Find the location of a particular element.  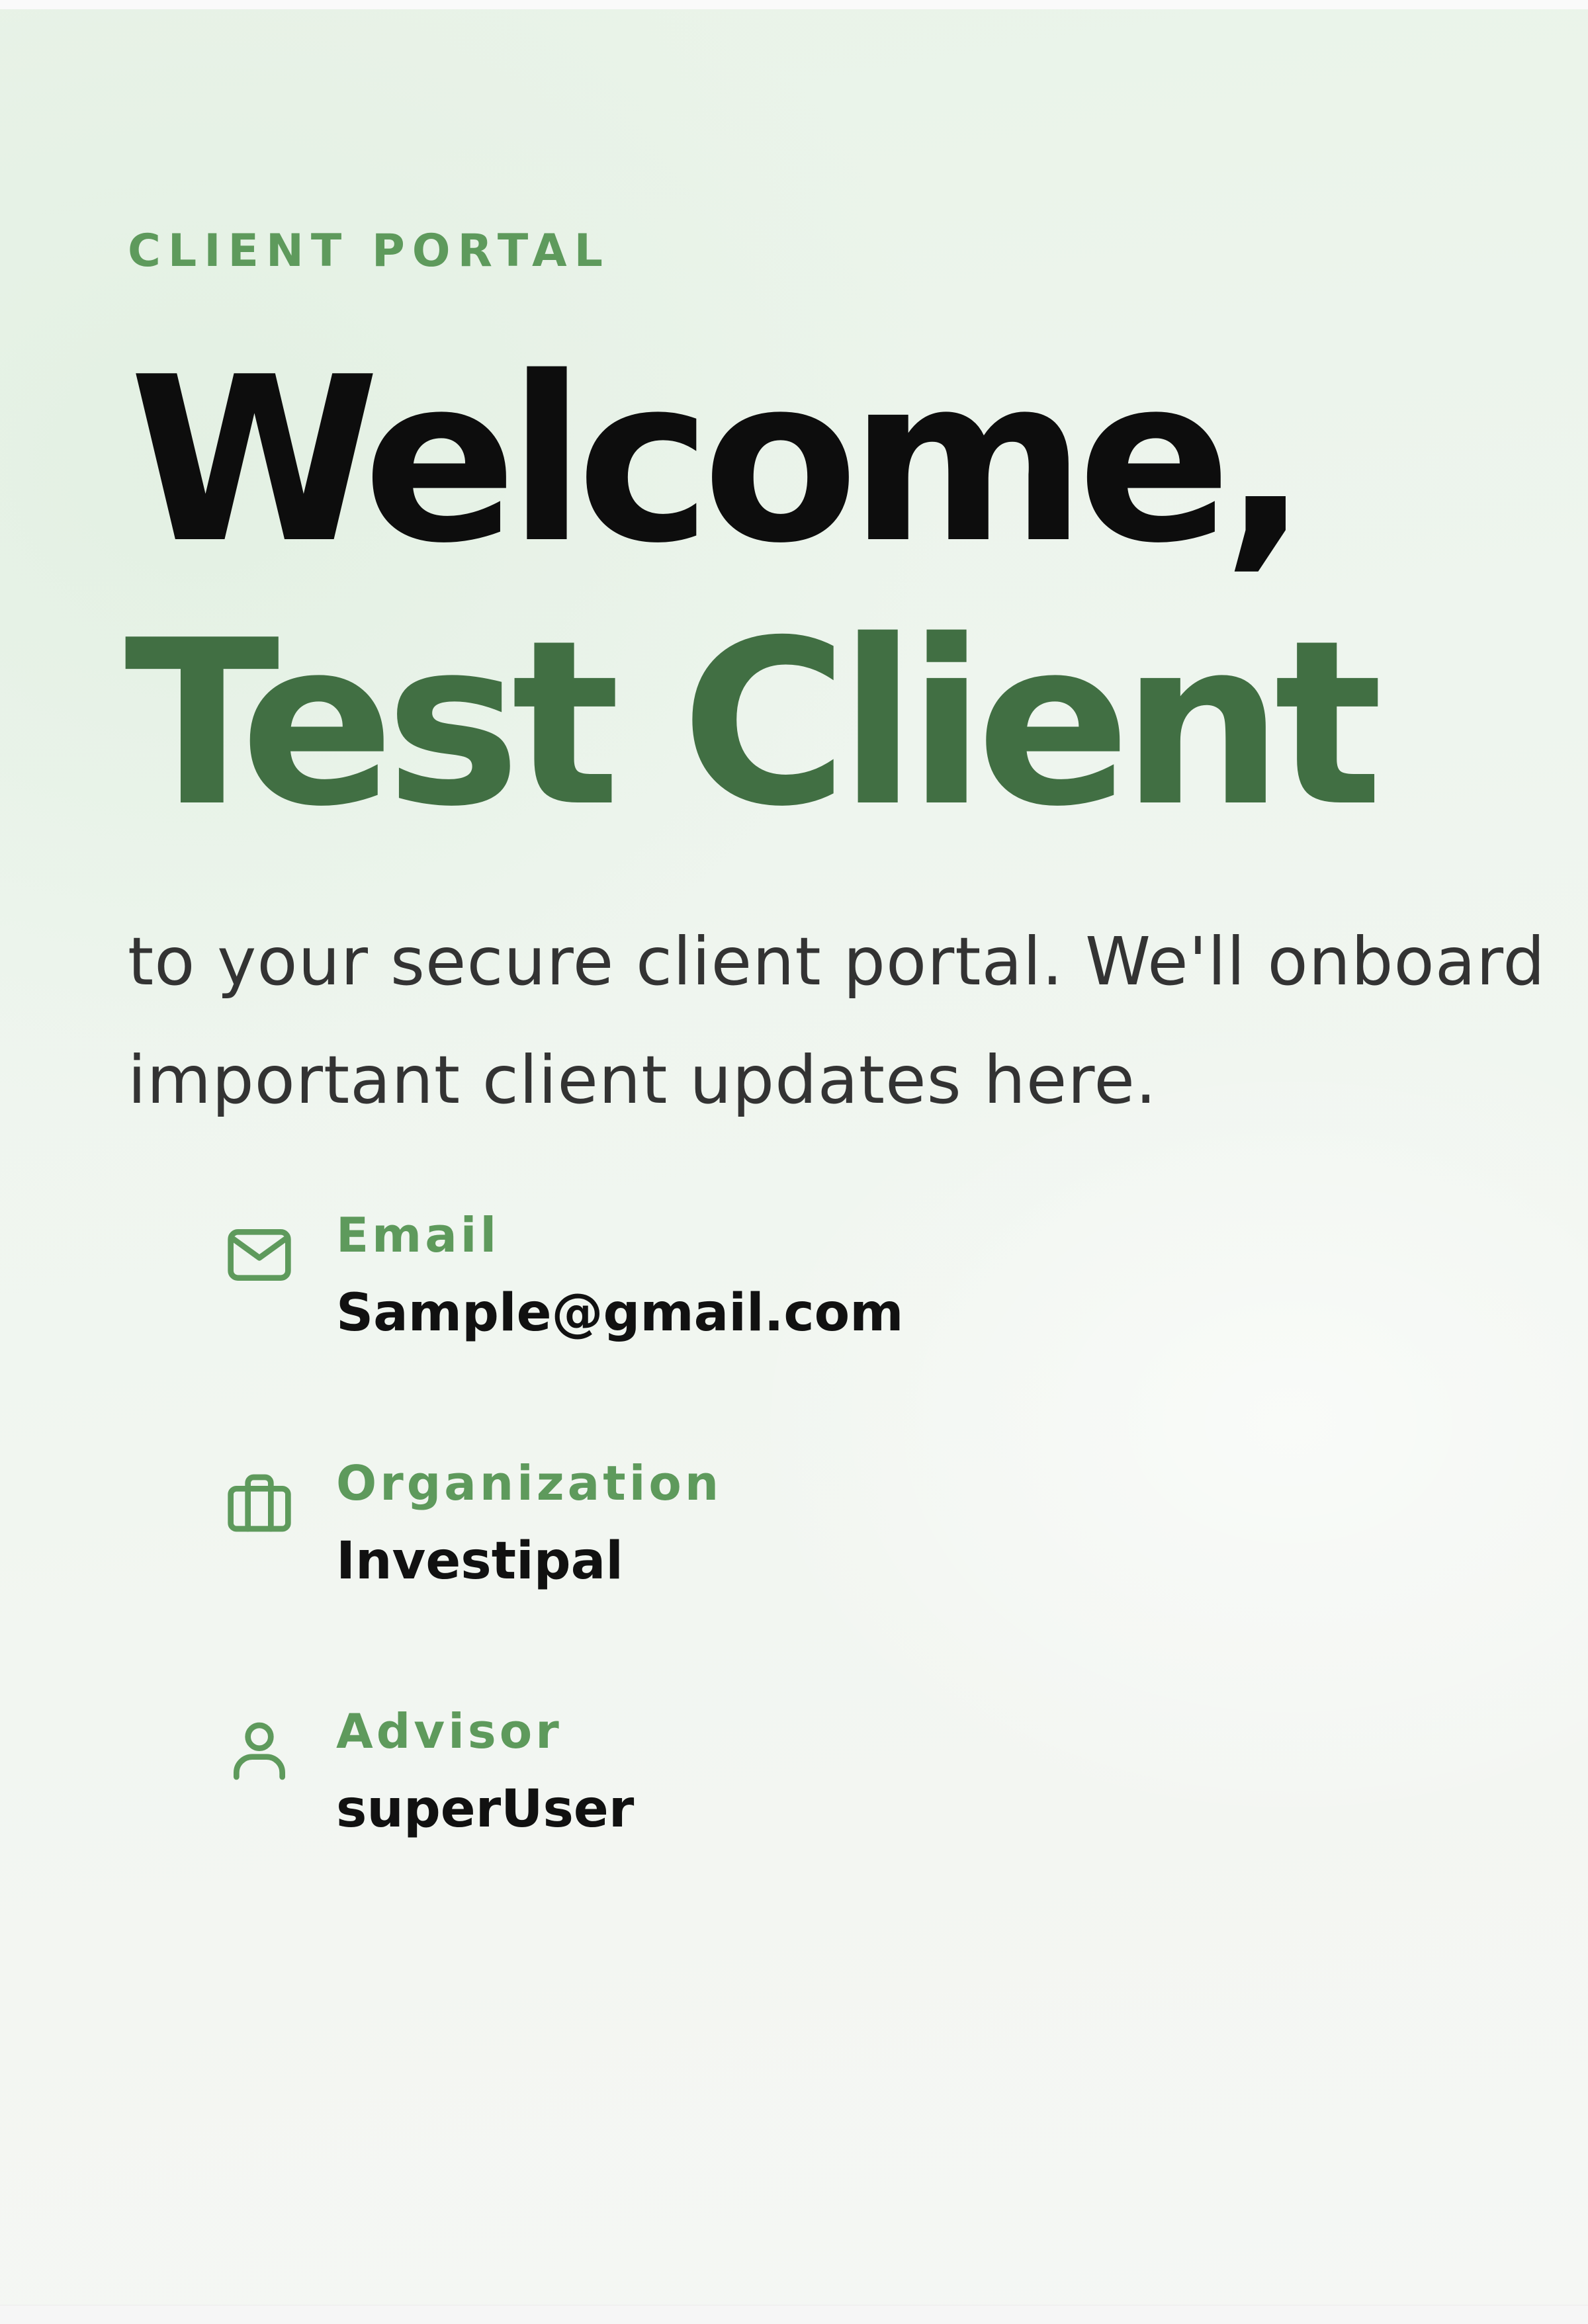

organization-label: Organization is located at coordinates (529, 1483).